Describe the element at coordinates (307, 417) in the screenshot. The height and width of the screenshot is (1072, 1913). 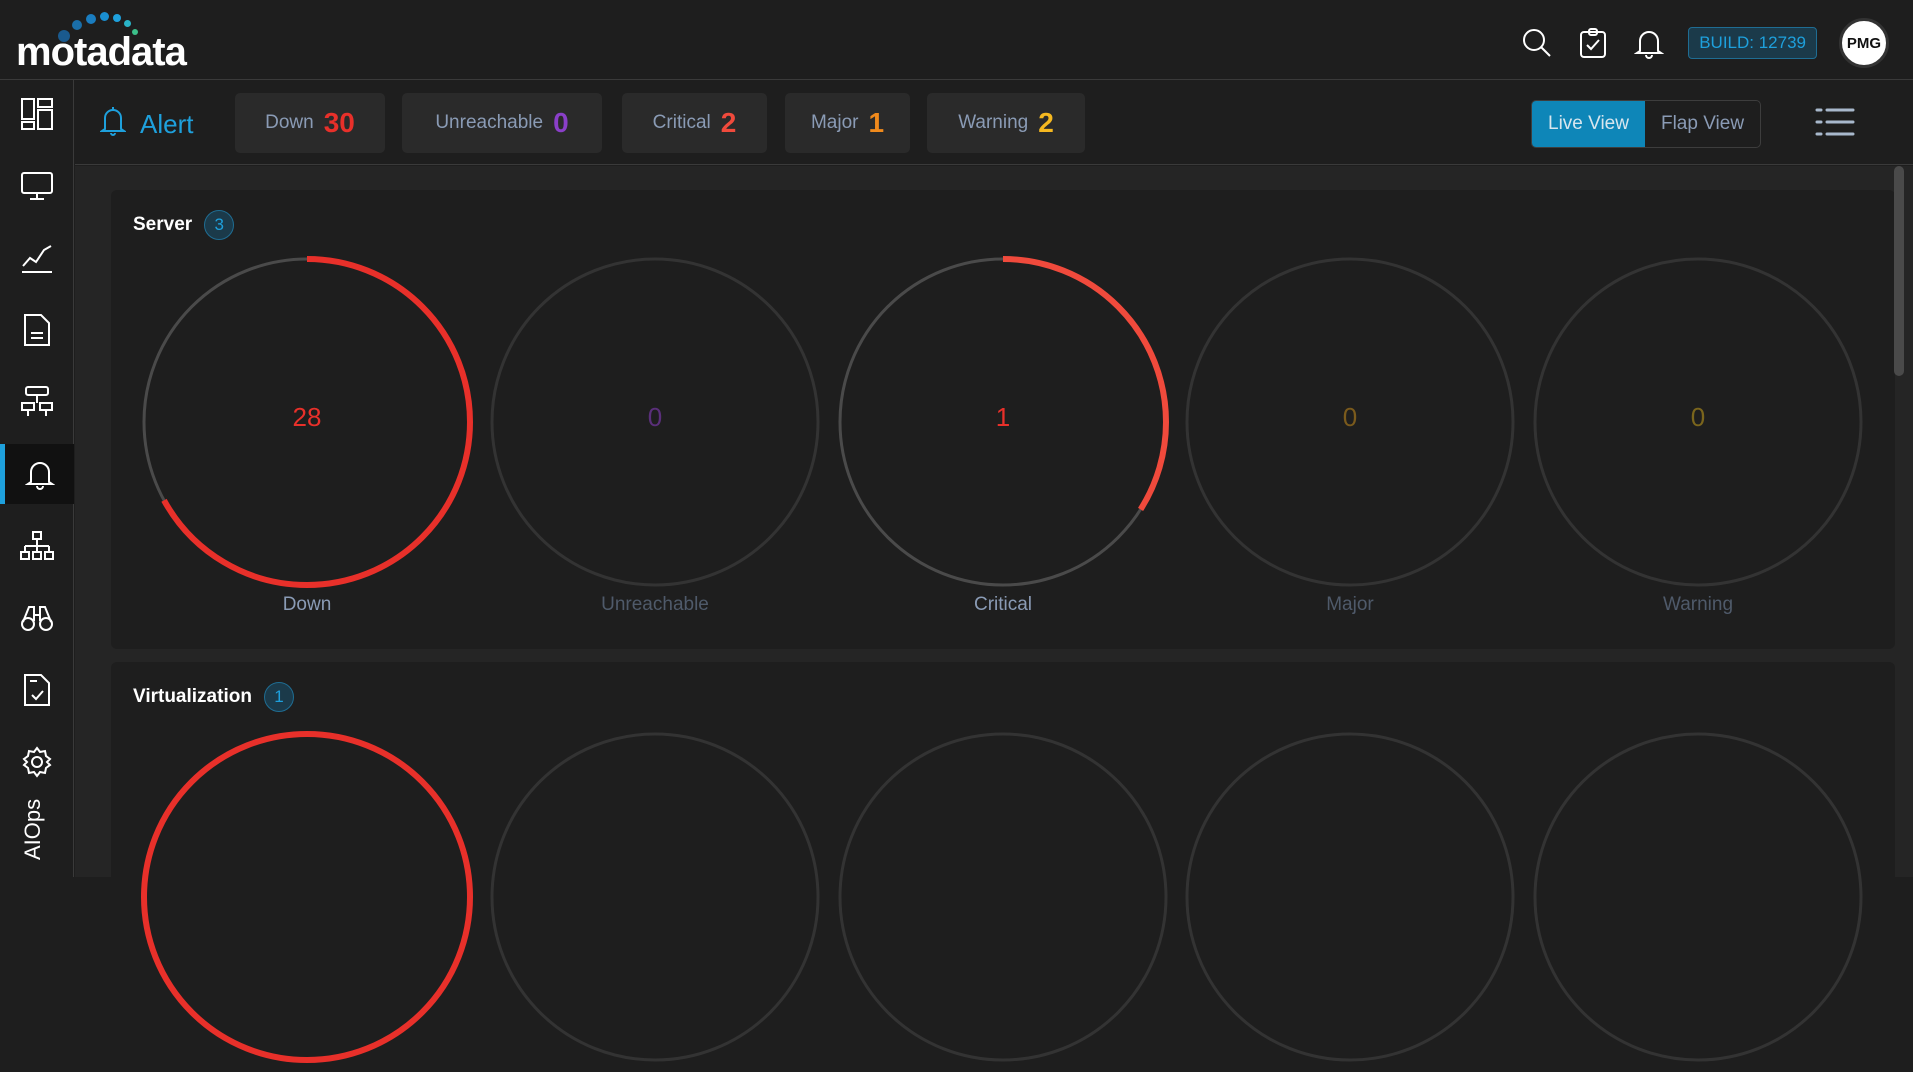
I see `gauge-value: 28` at that location.